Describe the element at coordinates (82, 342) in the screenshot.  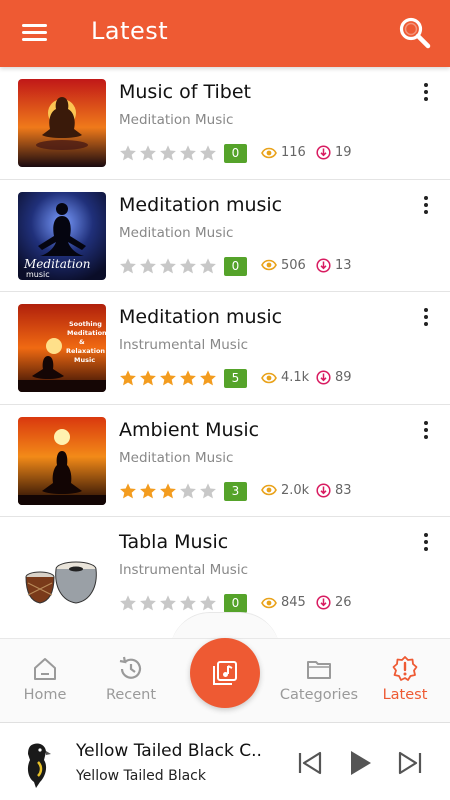
I see `art-text: &` at that location.